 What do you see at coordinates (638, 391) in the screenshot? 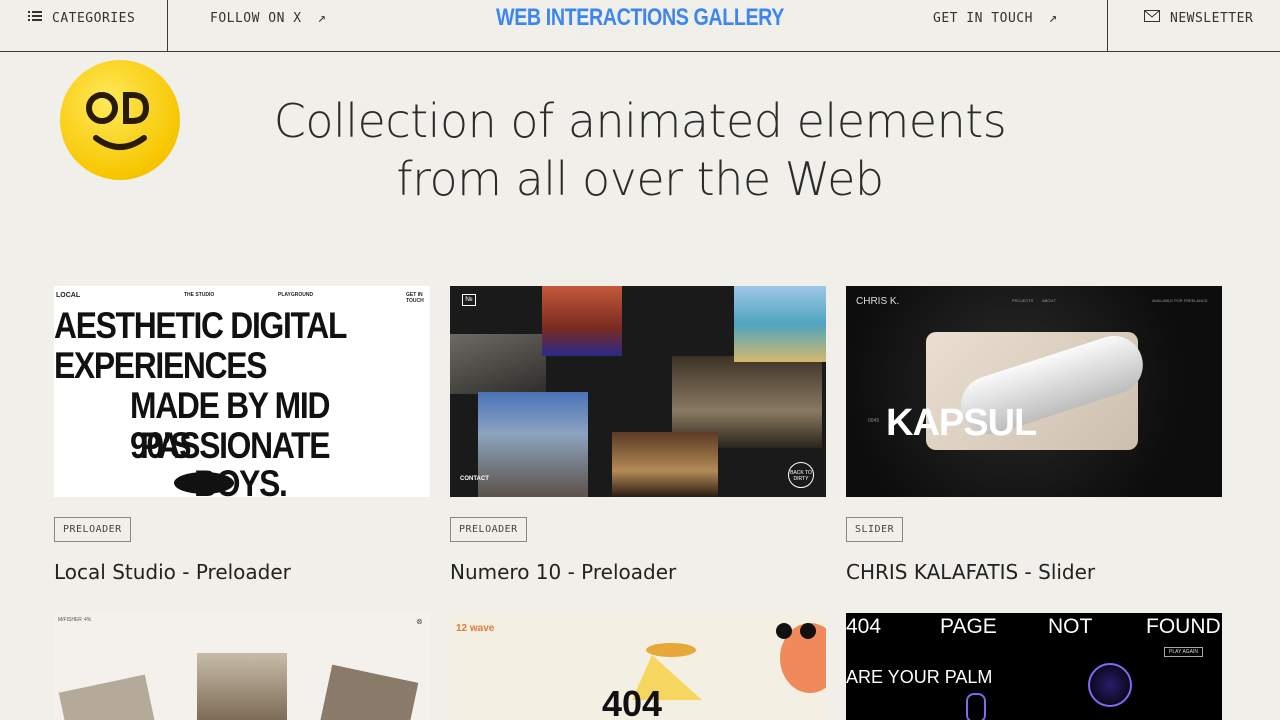
I see `card-thumbnail: № CONTACT BACK TO DIRTY` at bounding box center [638, 391].